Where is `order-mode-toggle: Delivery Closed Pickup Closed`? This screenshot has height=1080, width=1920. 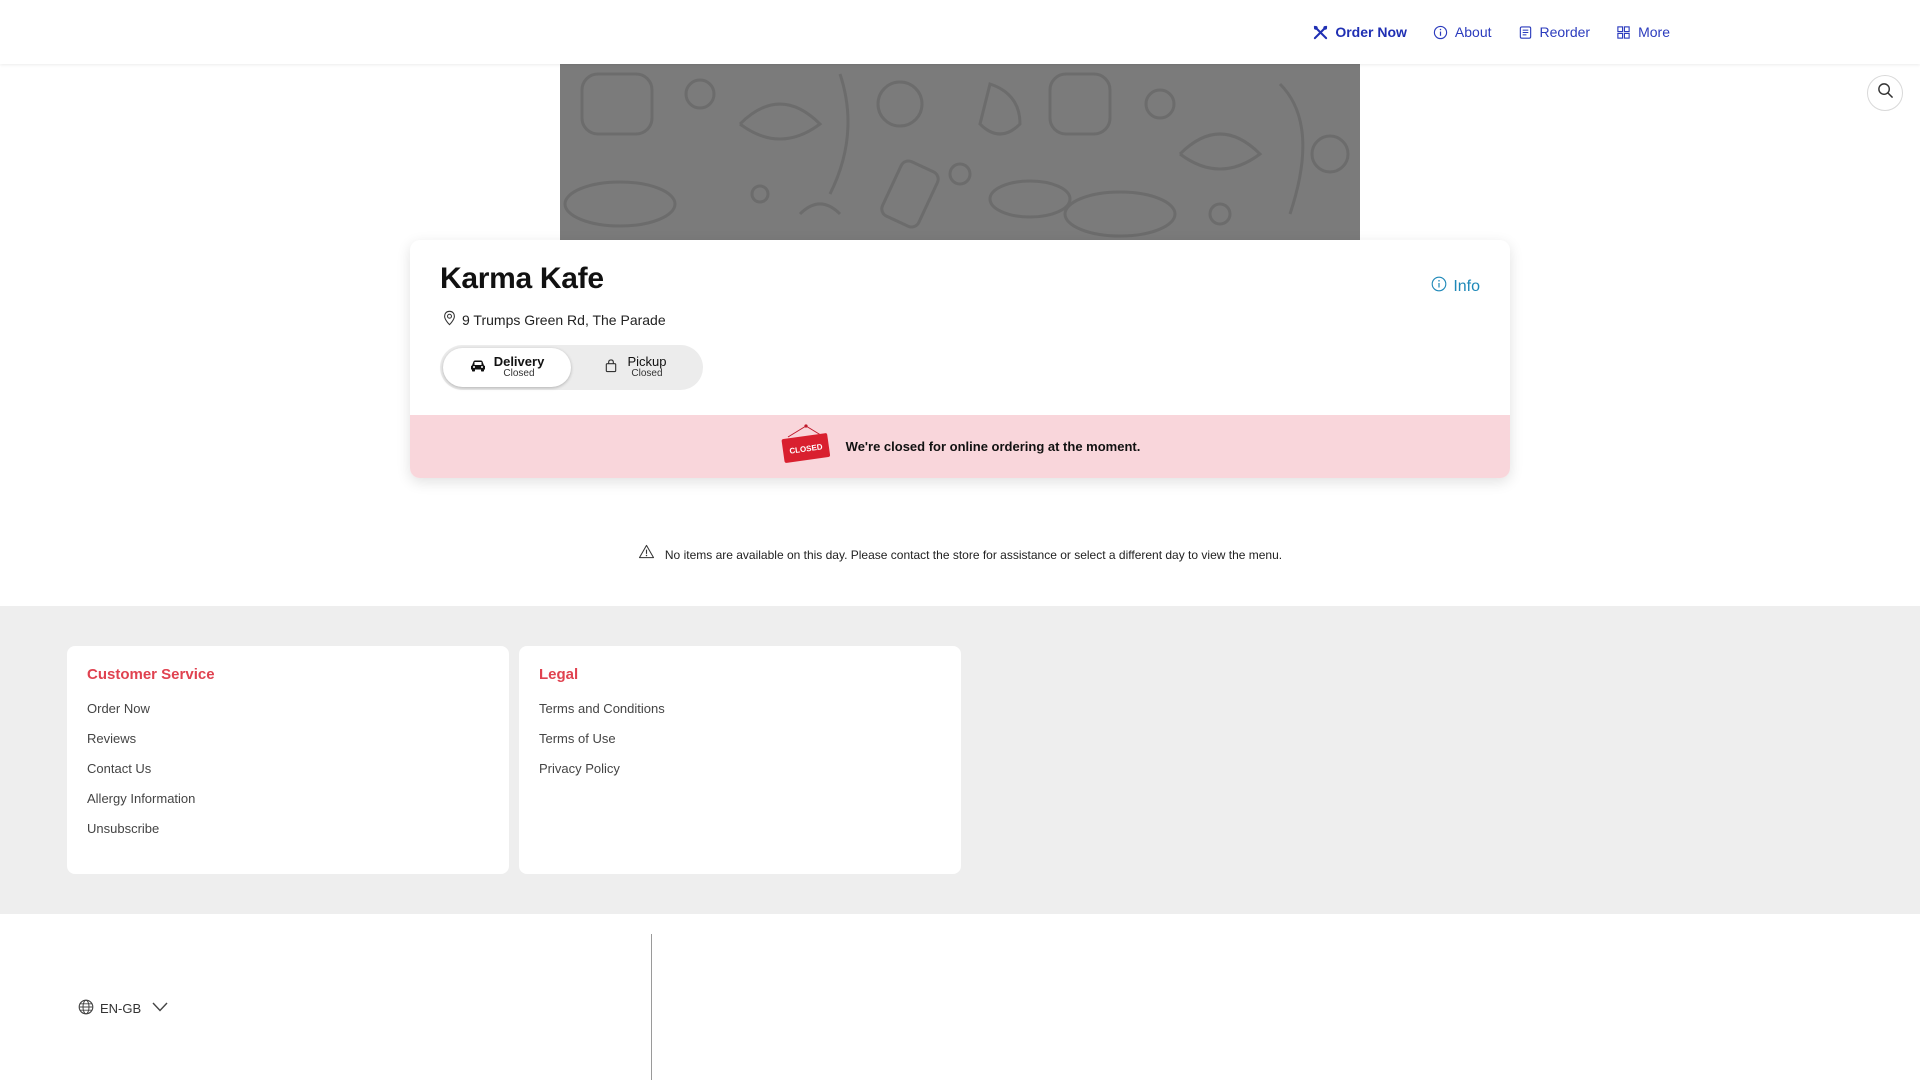
order-mode-toggle: Delivery Closed Pickup Closed is located at coordinates (571, 367).